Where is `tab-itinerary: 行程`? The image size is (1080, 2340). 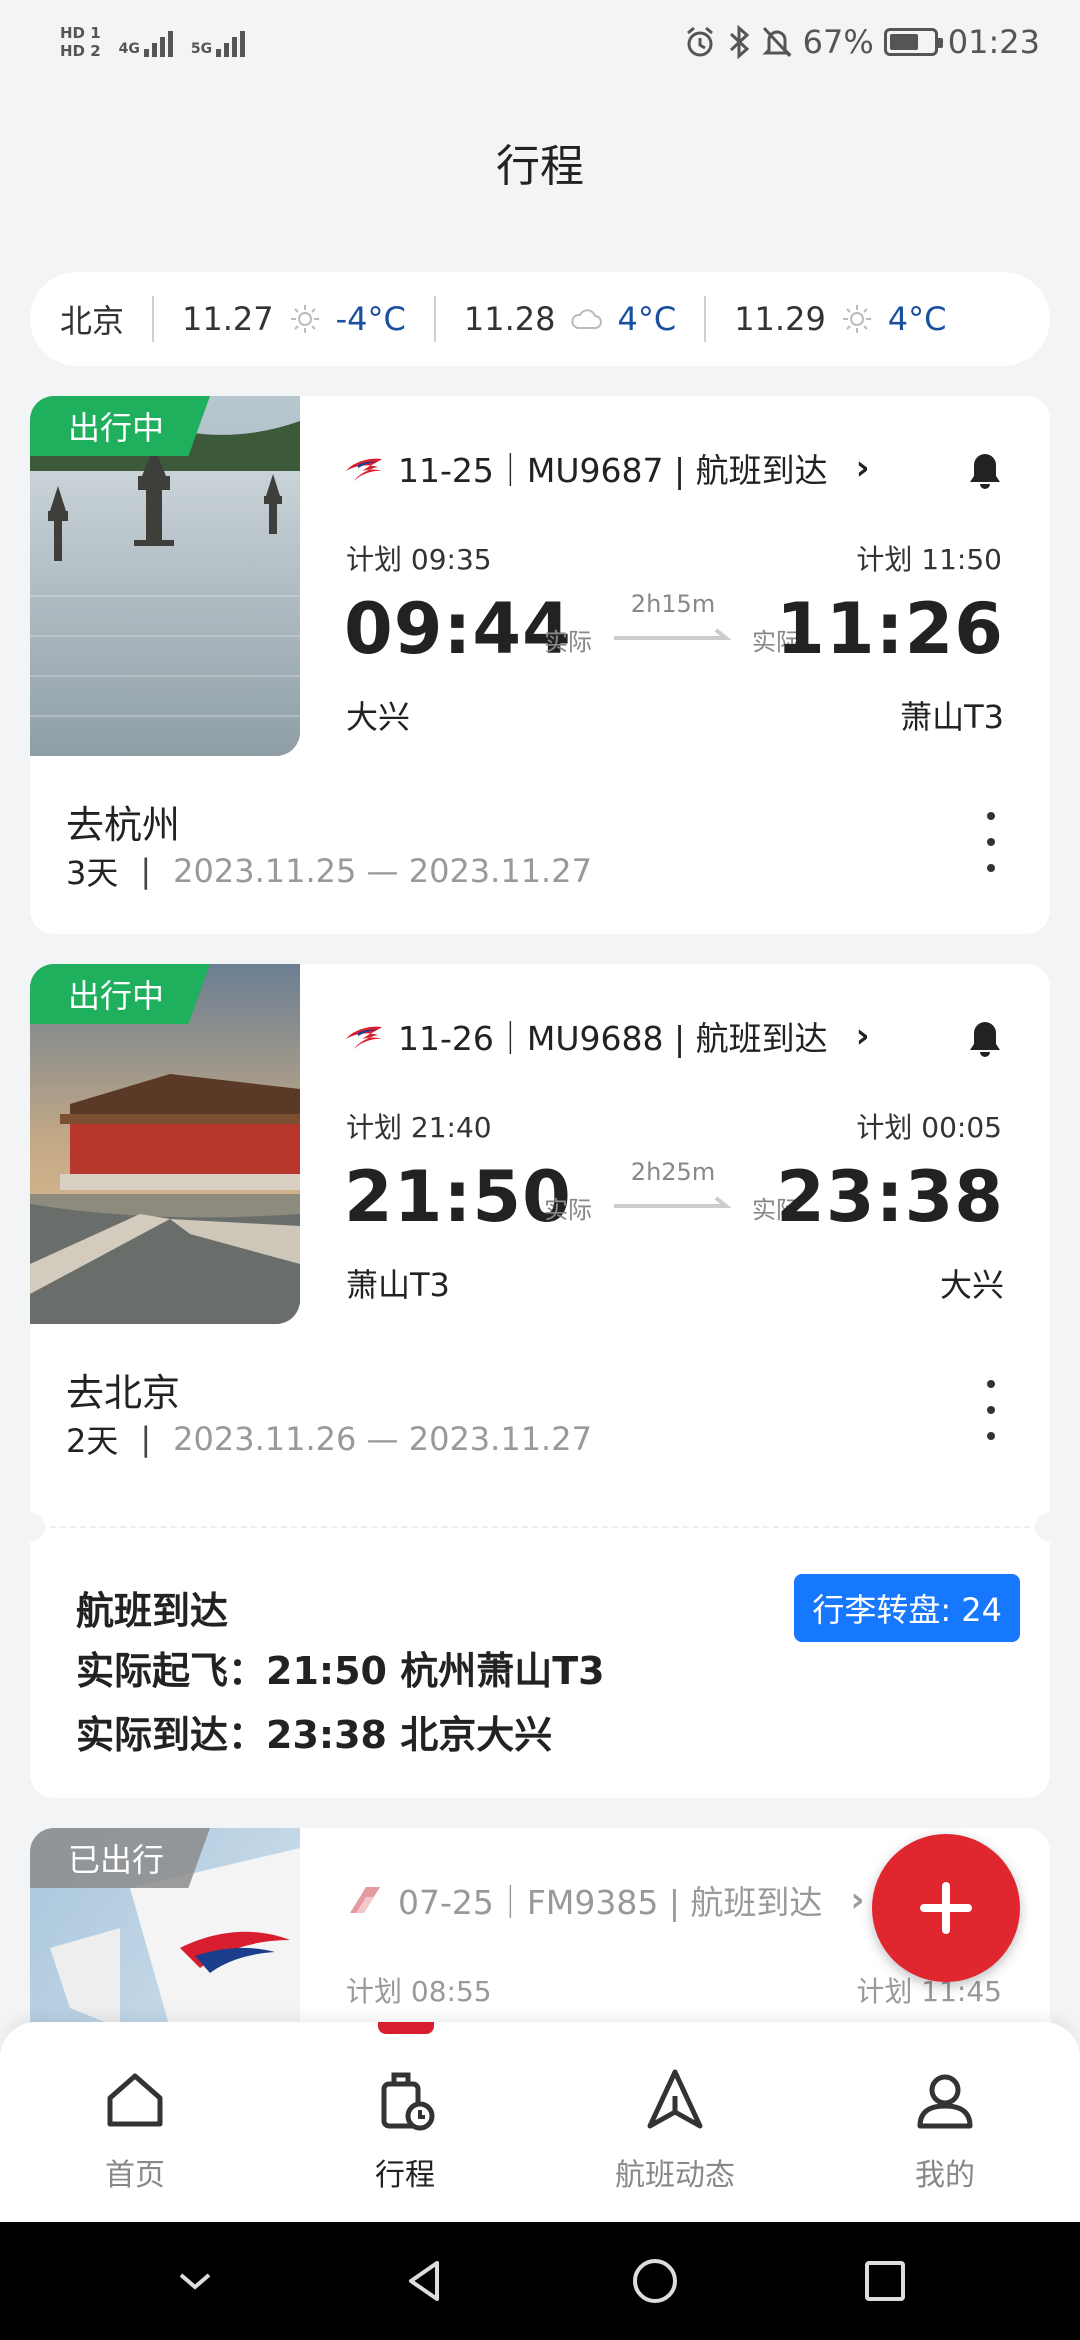
tab-itinerary: 行程 is located at coordinates (405, 2130).